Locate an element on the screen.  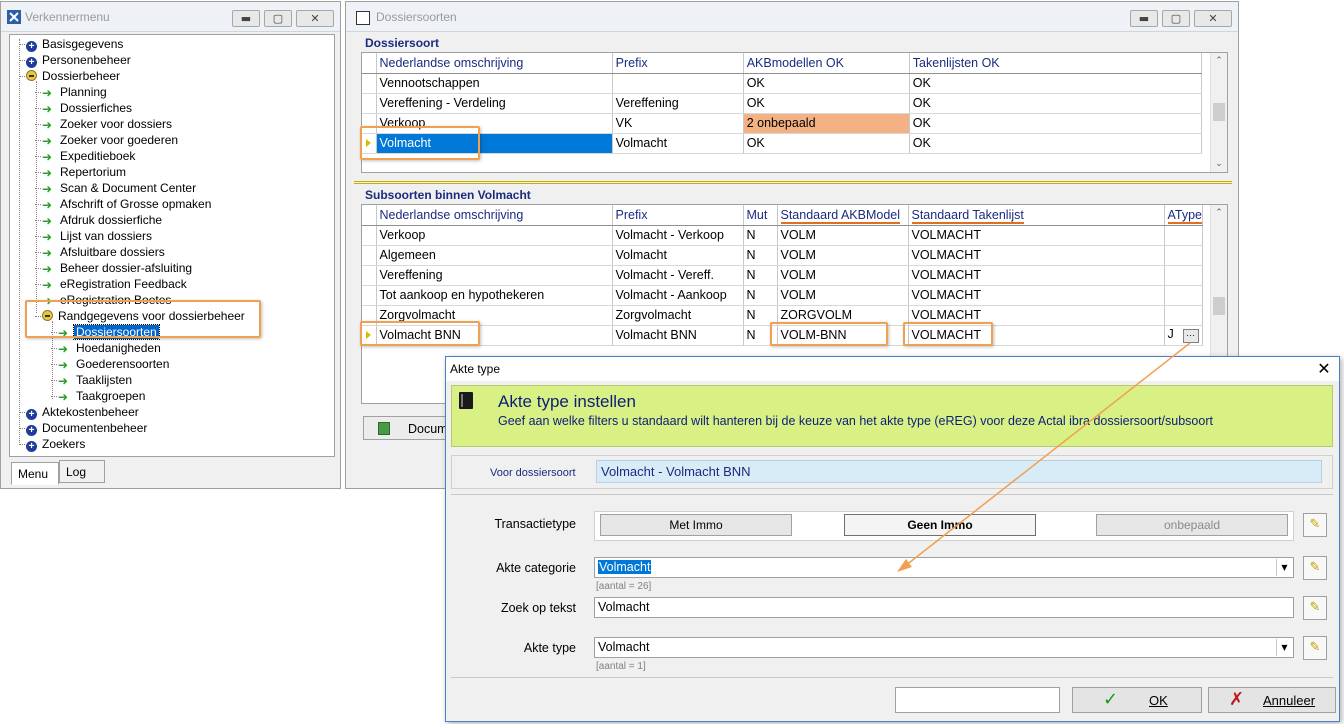
tab-log: Log is located at coordinates (82, 471).